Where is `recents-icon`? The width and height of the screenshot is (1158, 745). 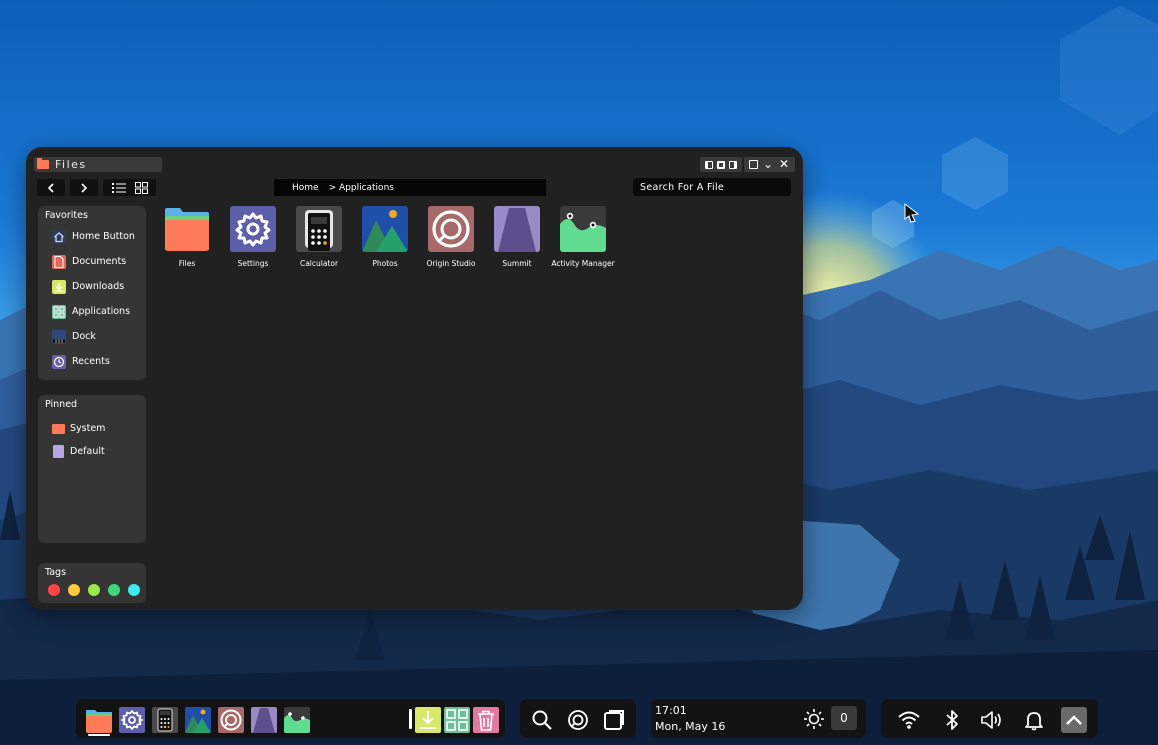
recents-icon is located at coordinates (59, 361).